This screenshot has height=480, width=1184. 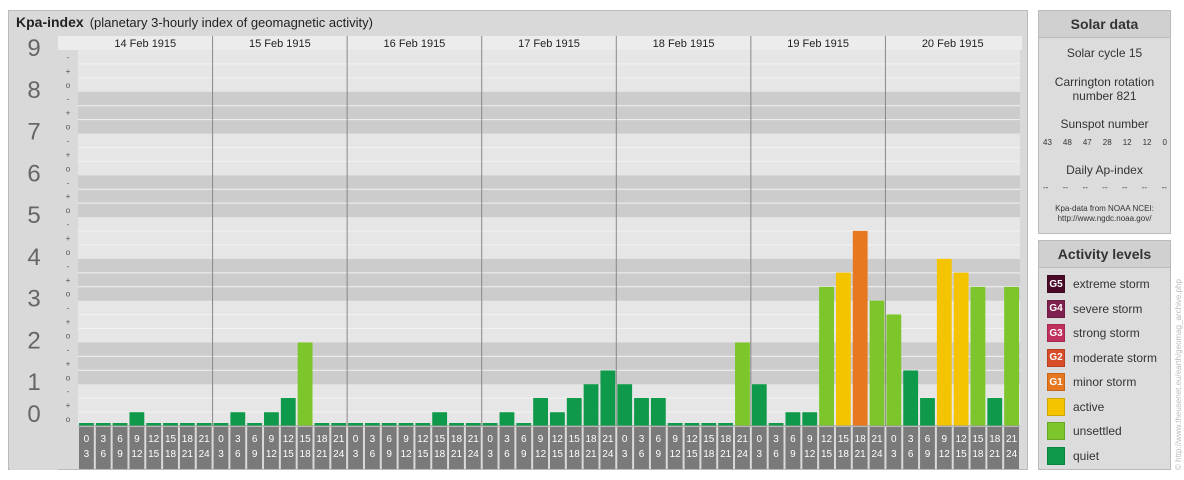 What do you see at coordinates (1111, 284) in the screenshot?
I see `legend-label: extreme storm` at bounding box center [1111, 284].